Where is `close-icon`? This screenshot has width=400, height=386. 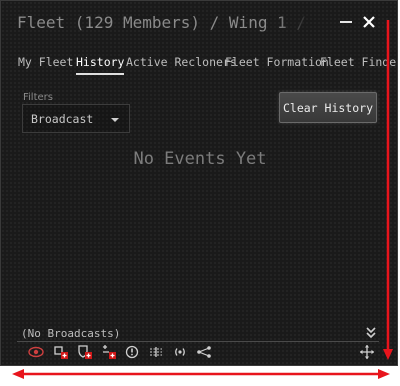
close-icon is located at coordinates (369, 22).